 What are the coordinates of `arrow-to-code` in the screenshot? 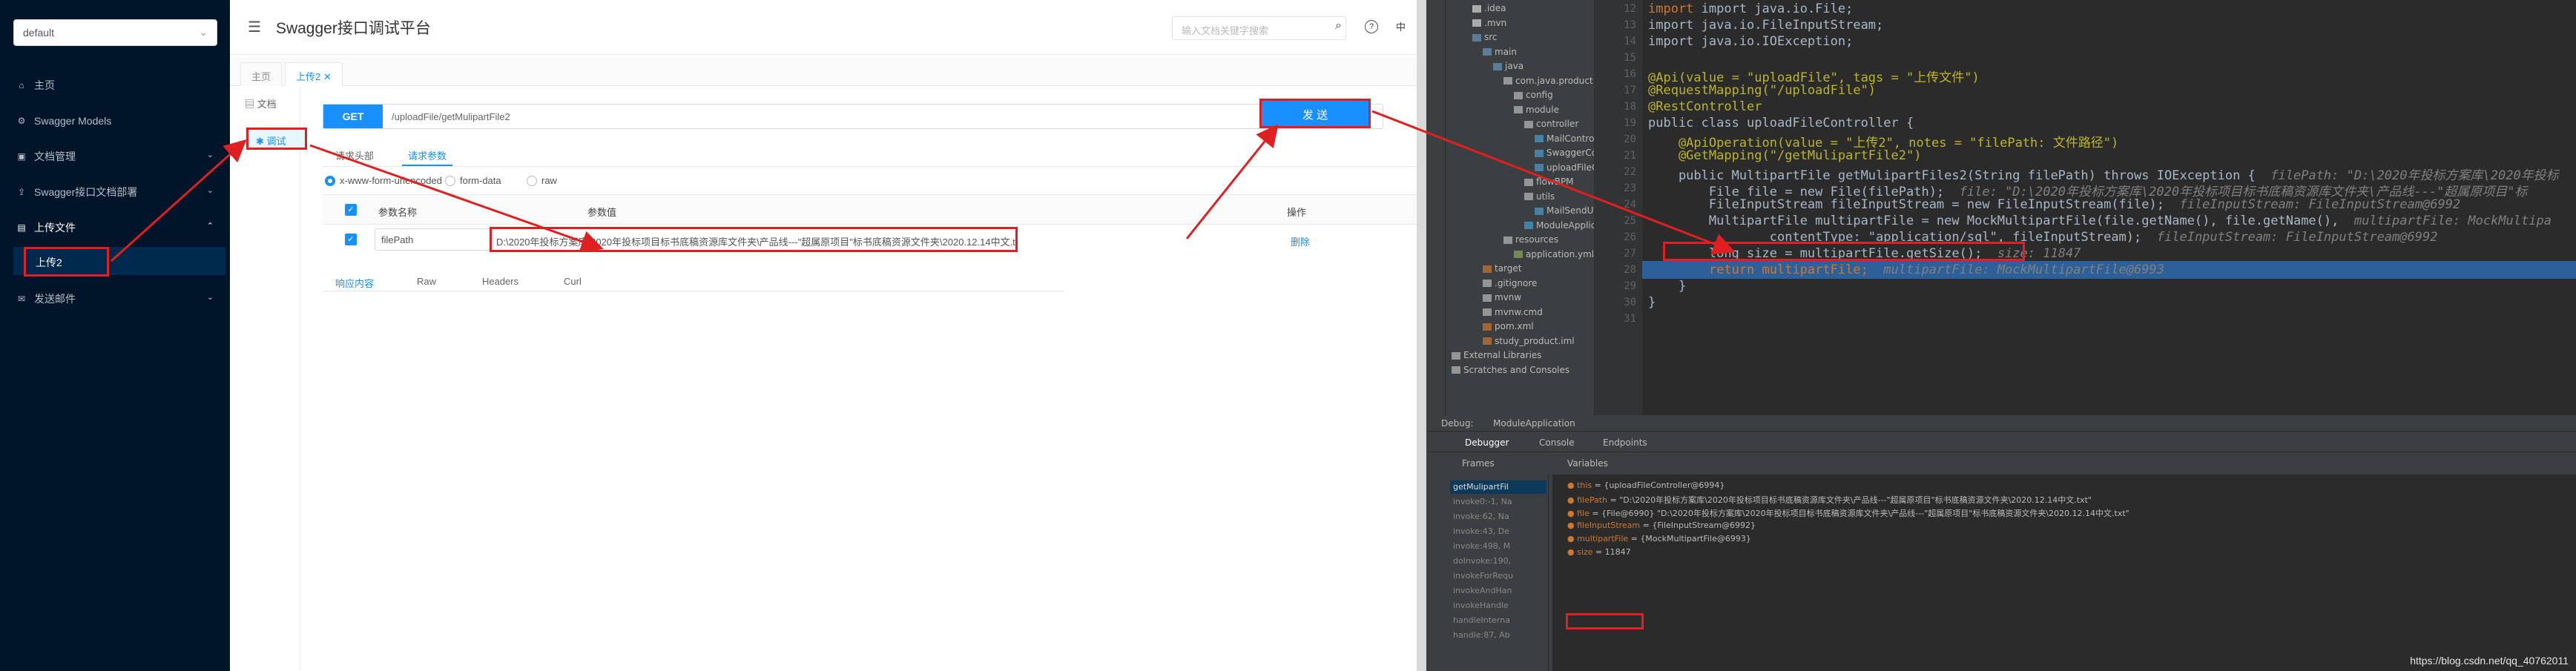 It's located at (1554, 182).